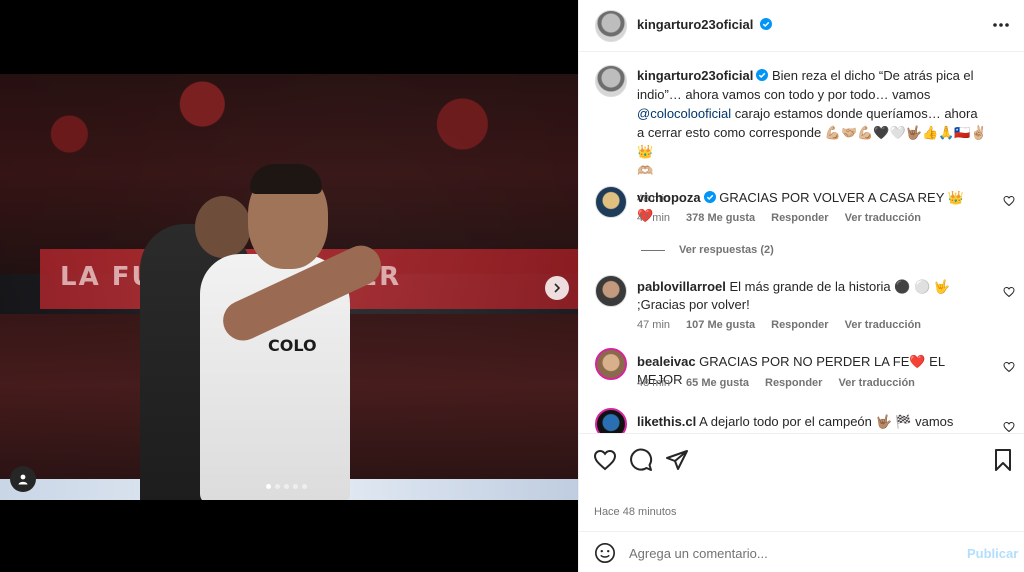  Describe the element at coordinates (677, 460) in the screenshot. I see `share-icon` at that location.